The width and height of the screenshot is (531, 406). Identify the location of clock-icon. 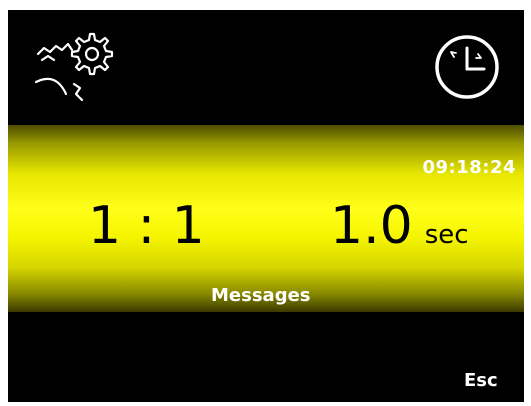
(467, 67).